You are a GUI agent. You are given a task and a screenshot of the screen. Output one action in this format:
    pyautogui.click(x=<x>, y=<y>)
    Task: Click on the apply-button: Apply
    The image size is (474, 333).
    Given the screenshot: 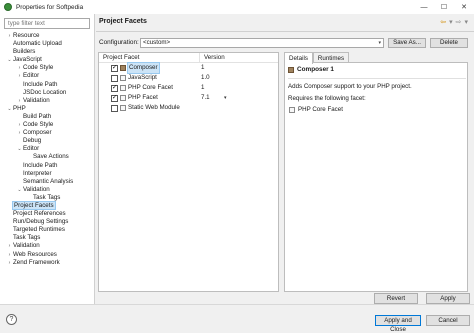 What is the action you would take?
    pyautogui.click(x=448, y=298)
    